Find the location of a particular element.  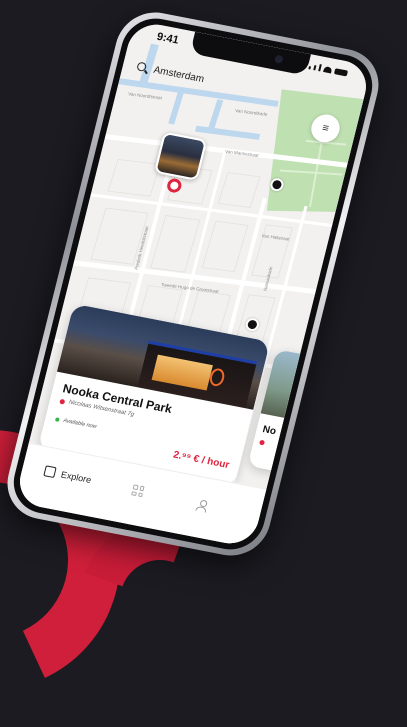

grid-icon is located at coordinates (138, 491).